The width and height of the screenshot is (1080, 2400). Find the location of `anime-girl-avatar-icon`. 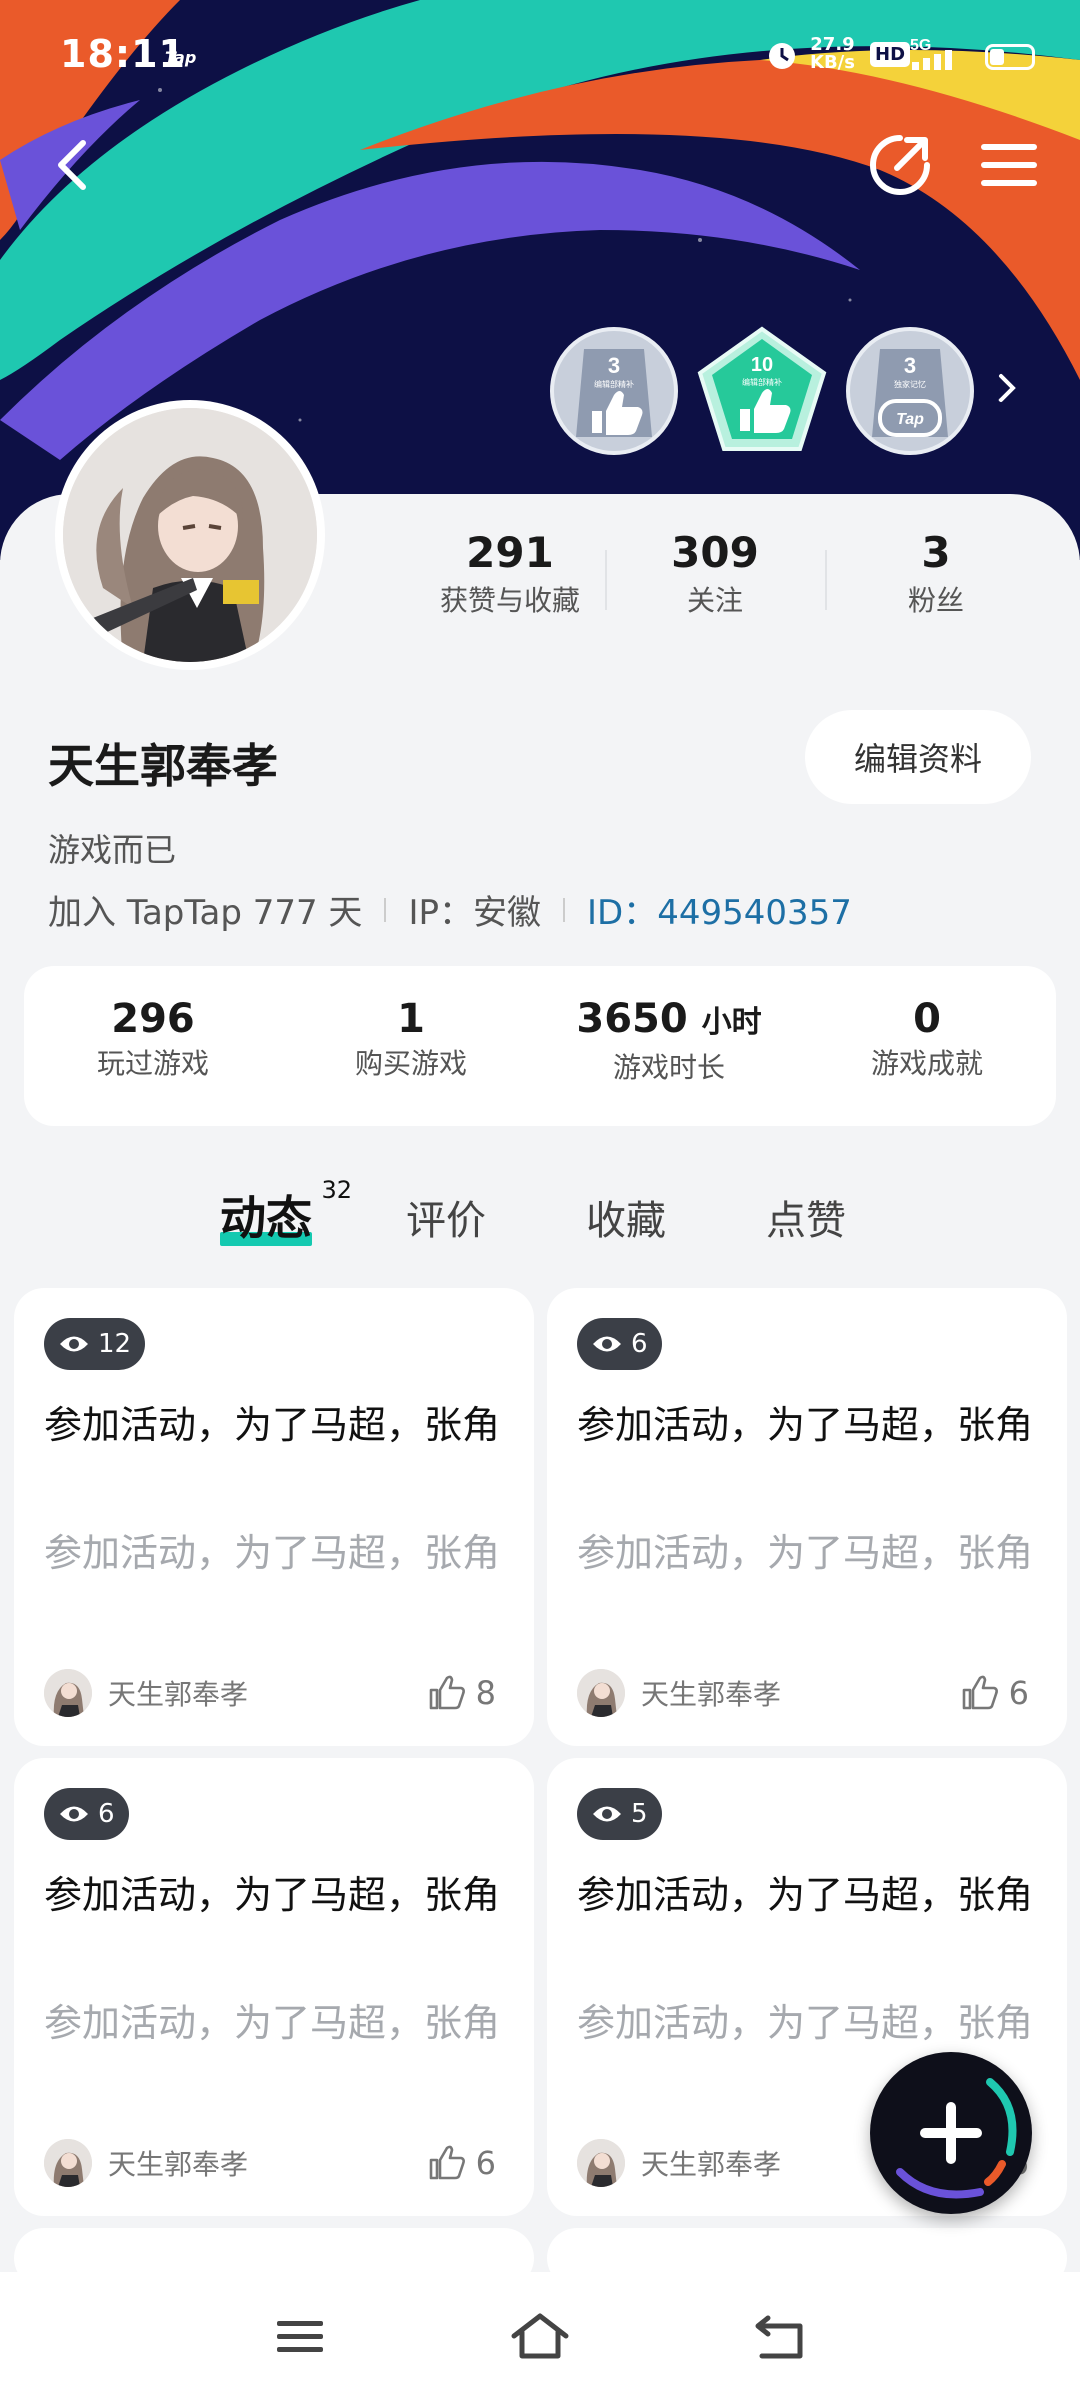

anime-girl-avatar-icon is located at coordinates (190, 535).